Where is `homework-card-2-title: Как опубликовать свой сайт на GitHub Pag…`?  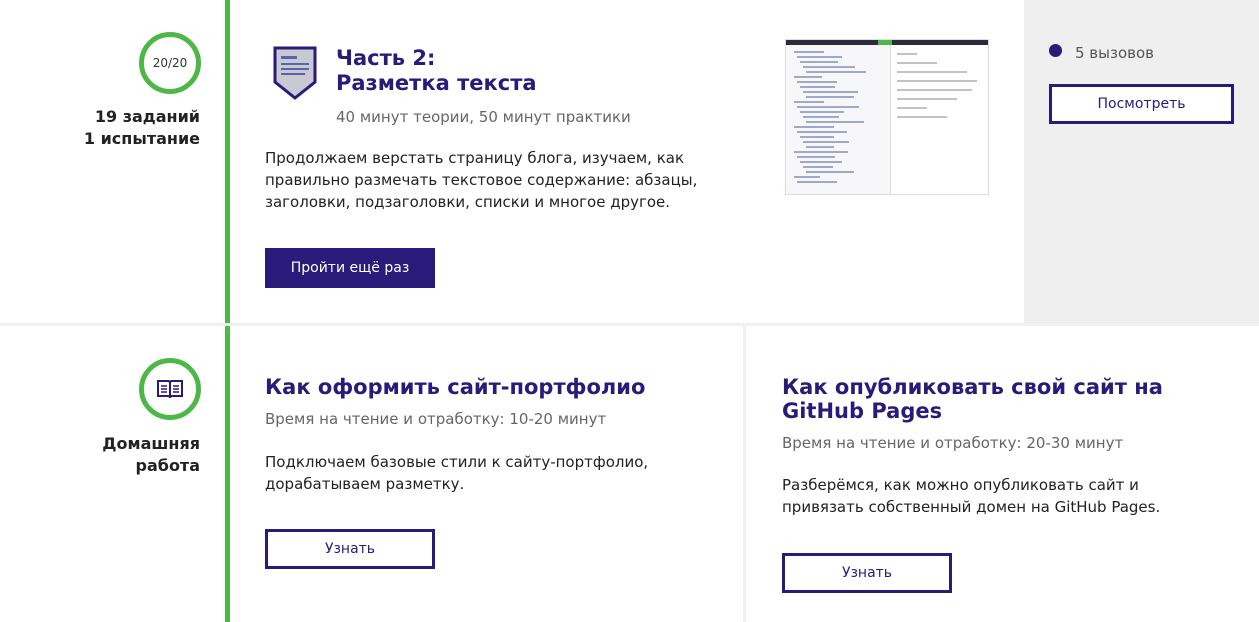 homework-card-2-title: Как опубликовать свой сайт на GitHub Pag… is located at coordinates (1012, 399).